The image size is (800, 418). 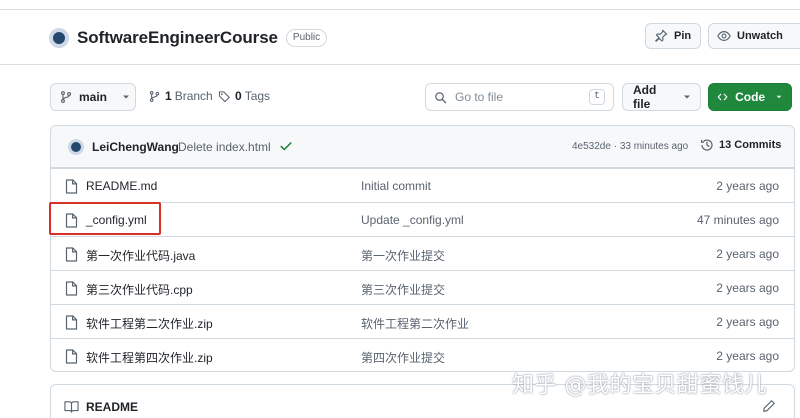 I want to click on check-icon, so click(x=286, y=146).